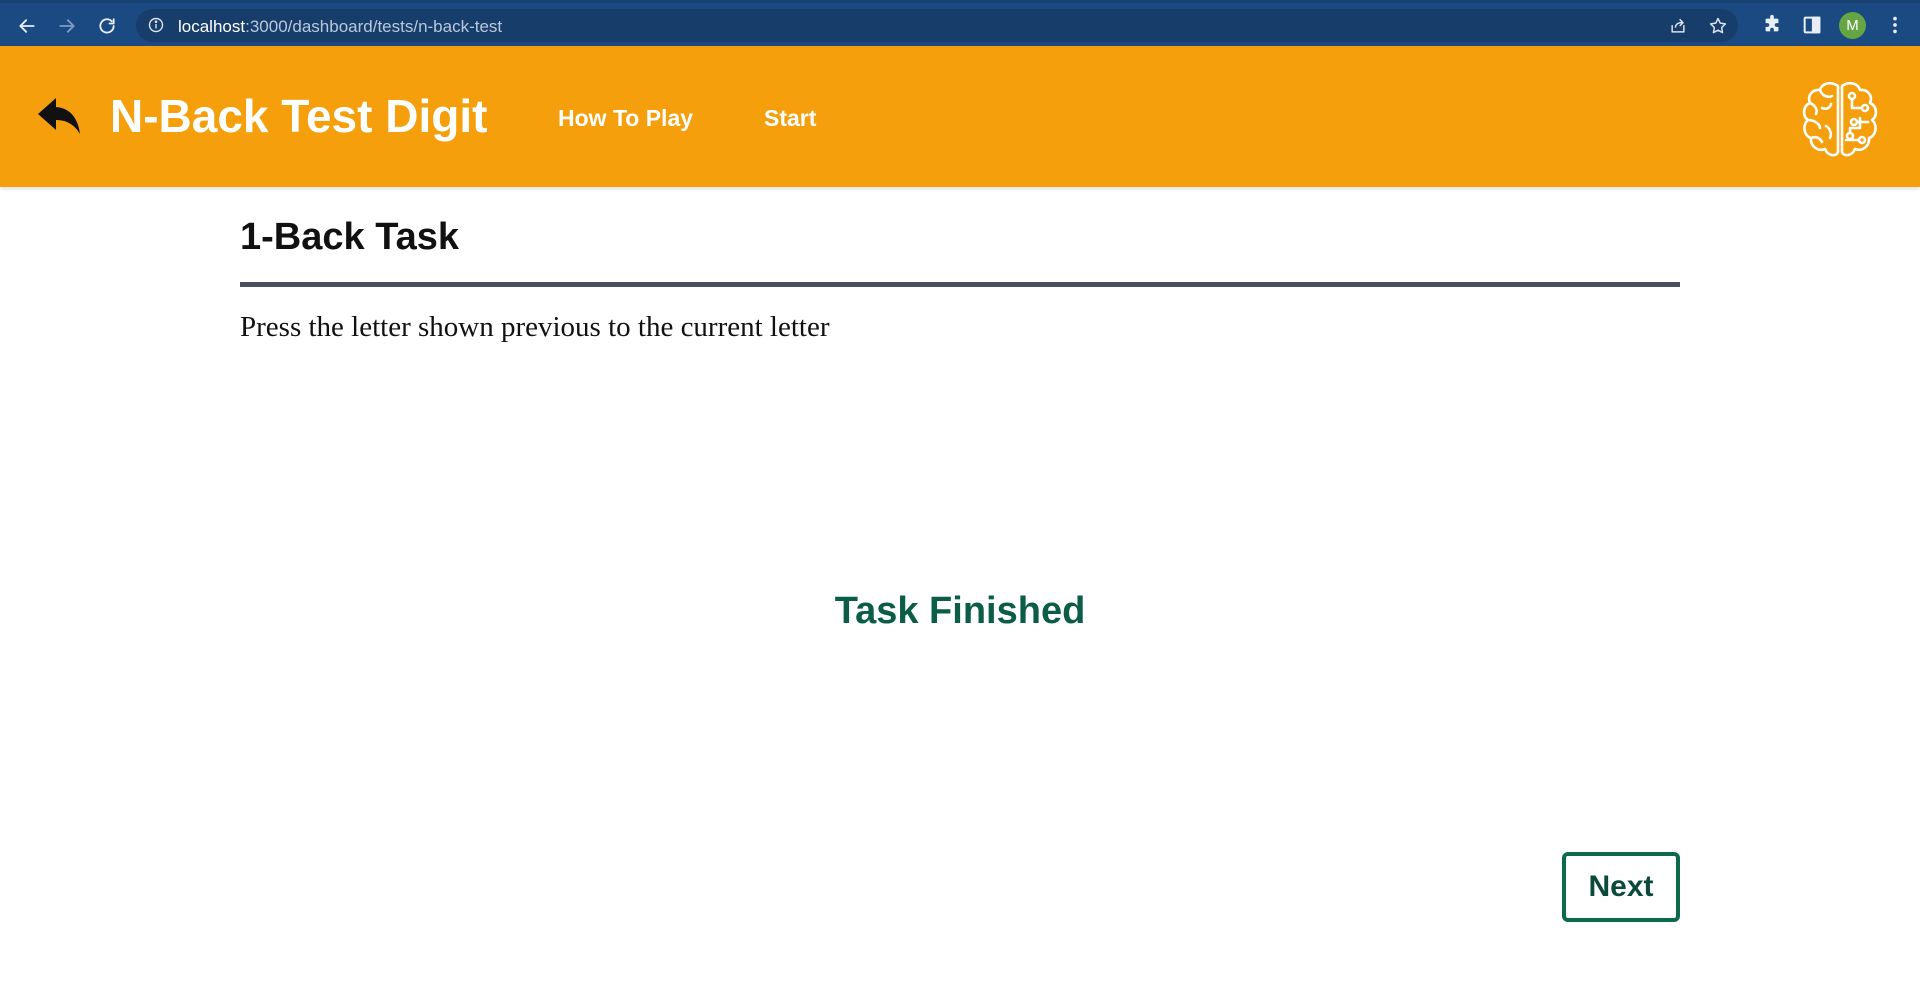  What do you see at coordinates (67, 26) in the screenshot?
I see `forward-arrow-icon` at bounding box center [67, 26].